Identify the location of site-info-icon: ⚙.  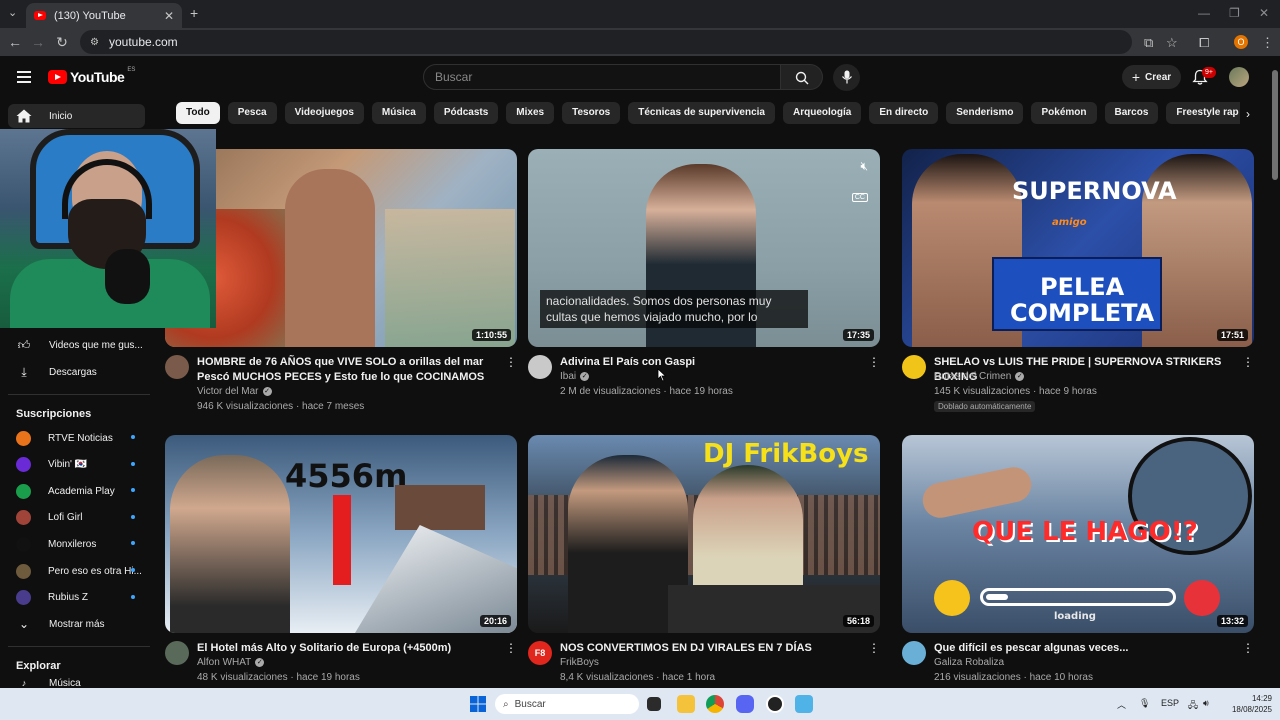
(94, 42).